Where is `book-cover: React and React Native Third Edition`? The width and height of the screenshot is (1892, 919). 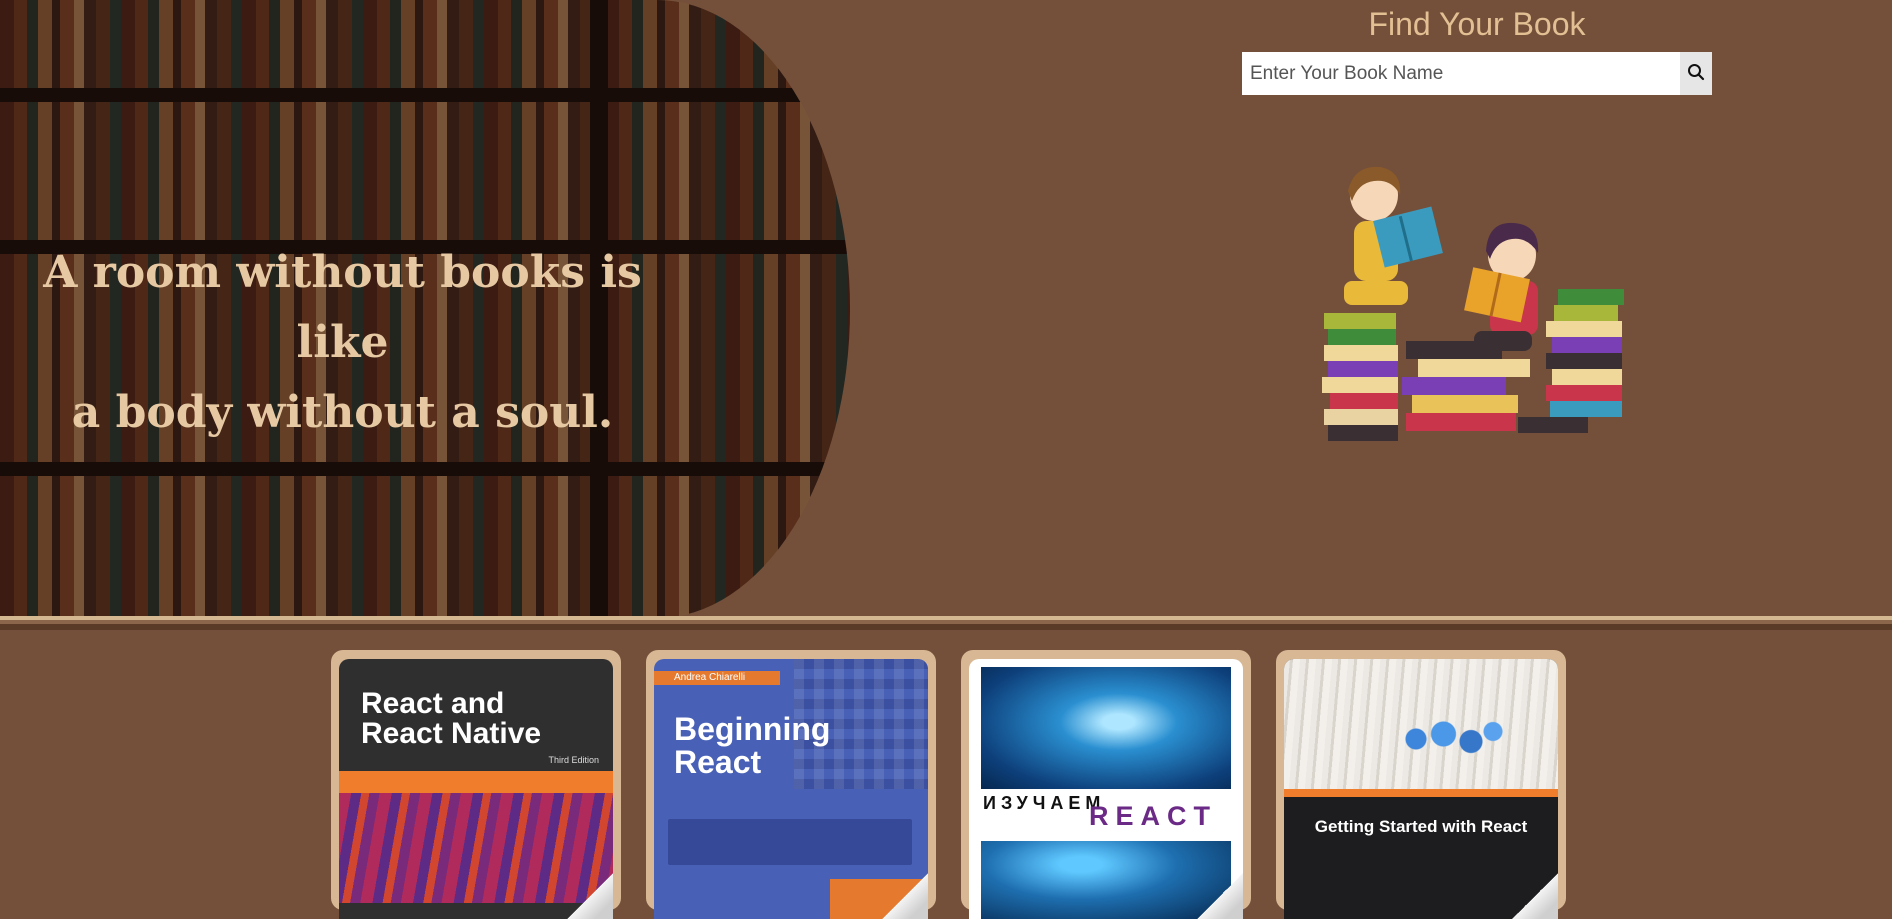 book-cover: React and React Native Third Edition is located at coordinates (476, 789).